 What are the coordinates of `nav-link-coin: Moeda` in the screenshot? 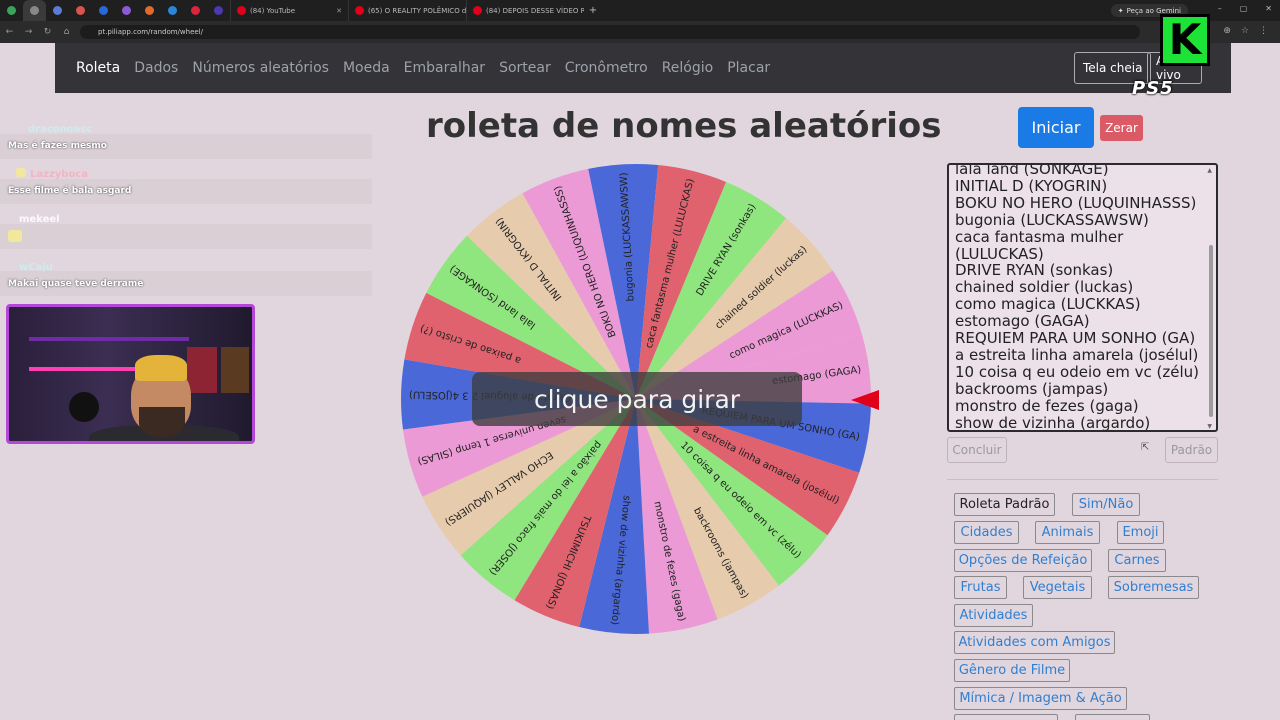 It's located at (366, 68).